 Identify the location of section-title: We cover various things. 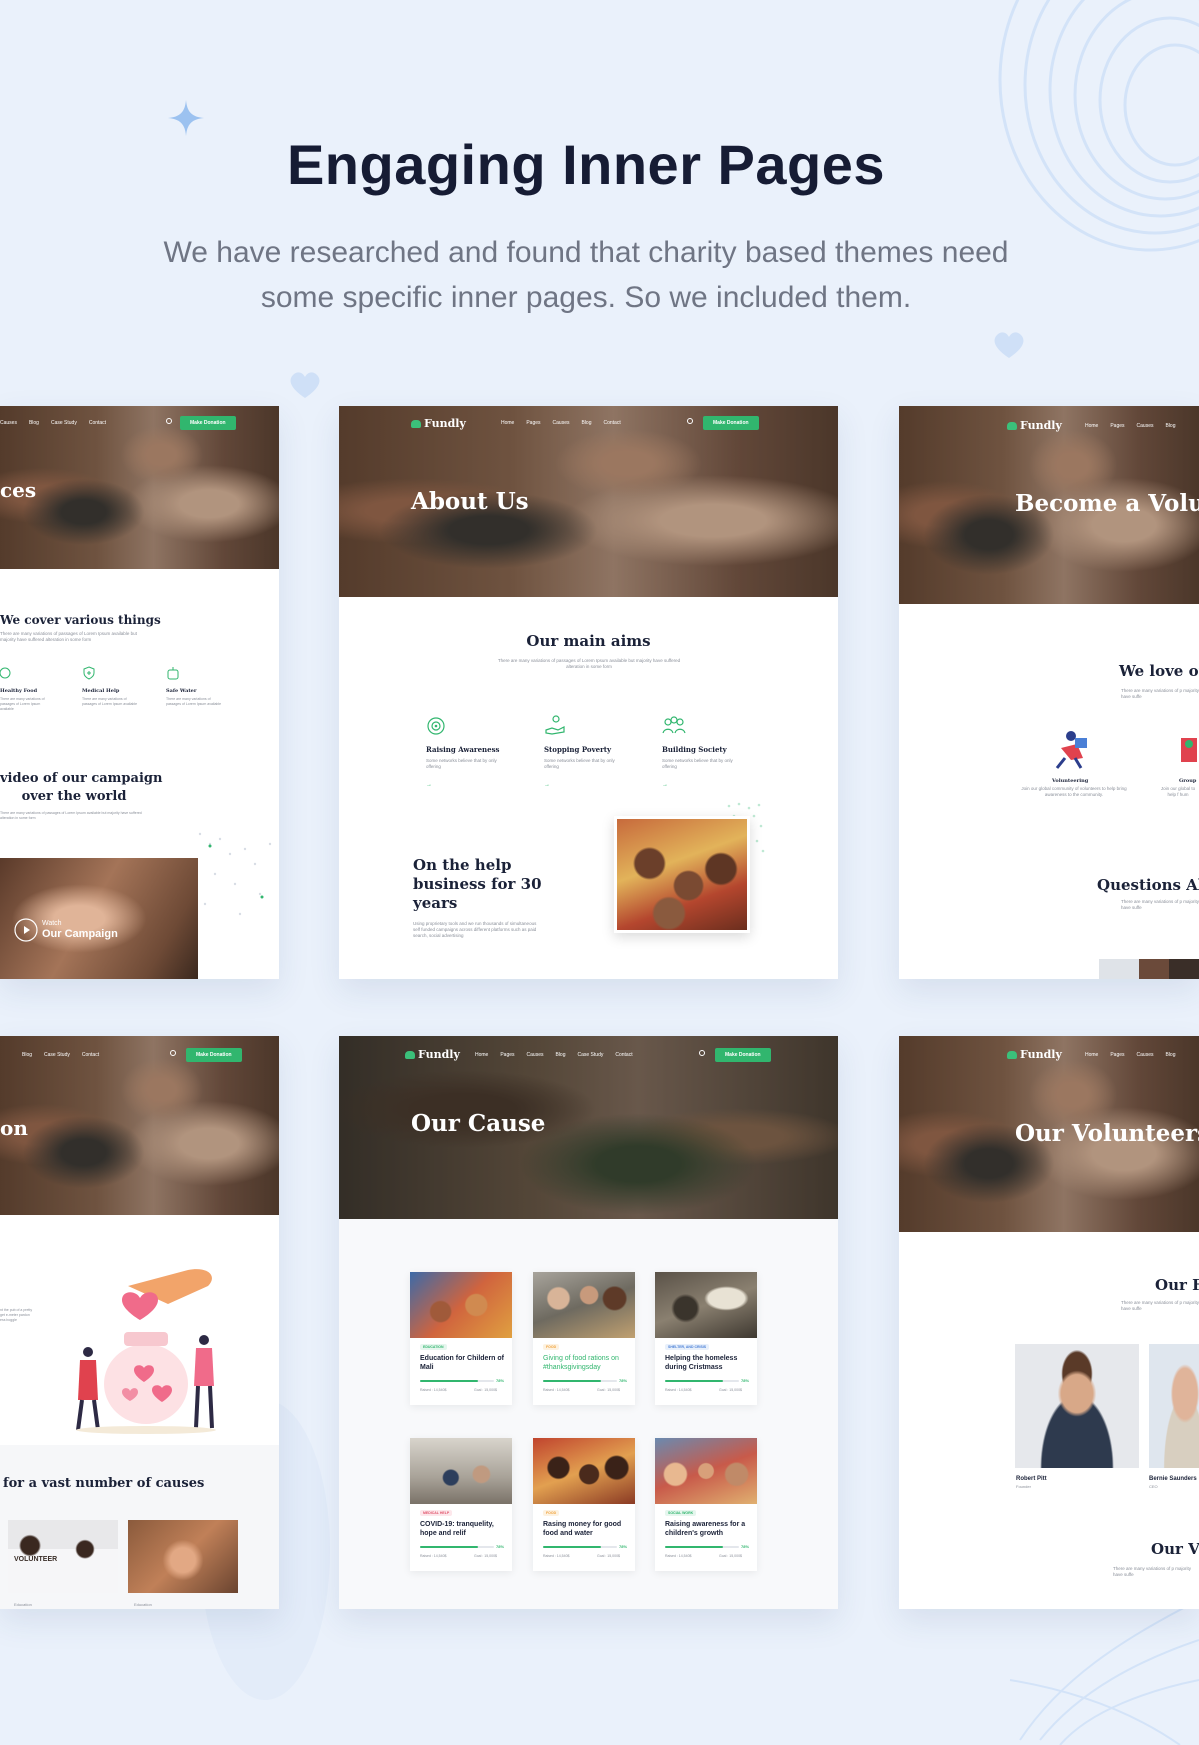
(80, 620).